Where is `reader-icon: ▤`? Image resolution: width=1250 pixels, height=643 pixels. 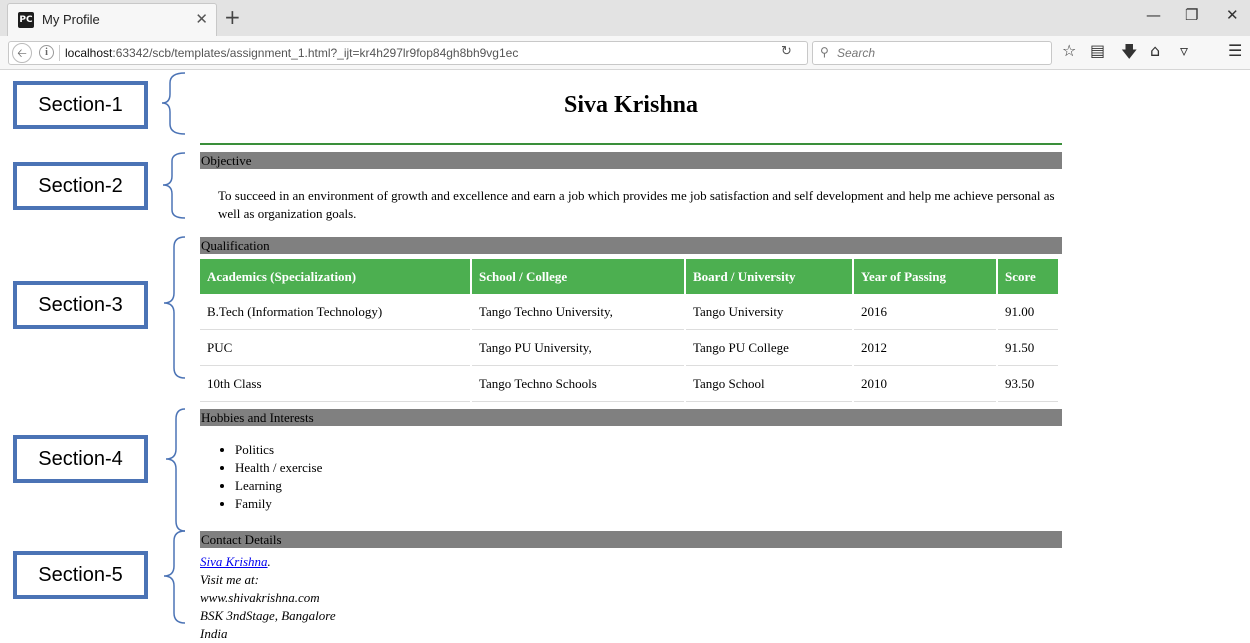 reader-icon: ▤ is located at coordinates (1097, 50).